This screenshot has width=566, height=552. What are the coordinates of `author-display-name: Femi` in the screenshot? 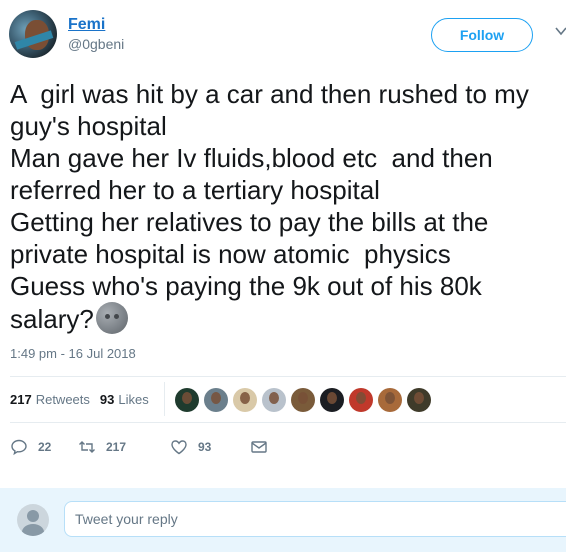 It's located at (96, 25).